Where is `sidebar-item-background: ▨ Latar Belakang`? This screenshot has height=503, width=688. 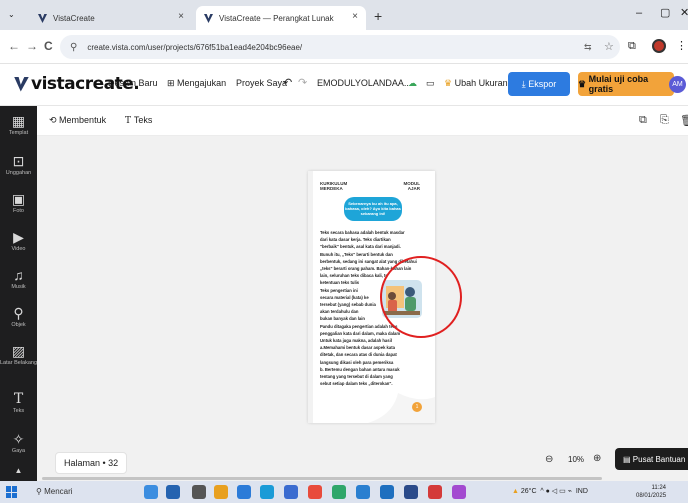
sidebar-item-background: ▨ Latar Belakang is located at coordinates (18, 355).